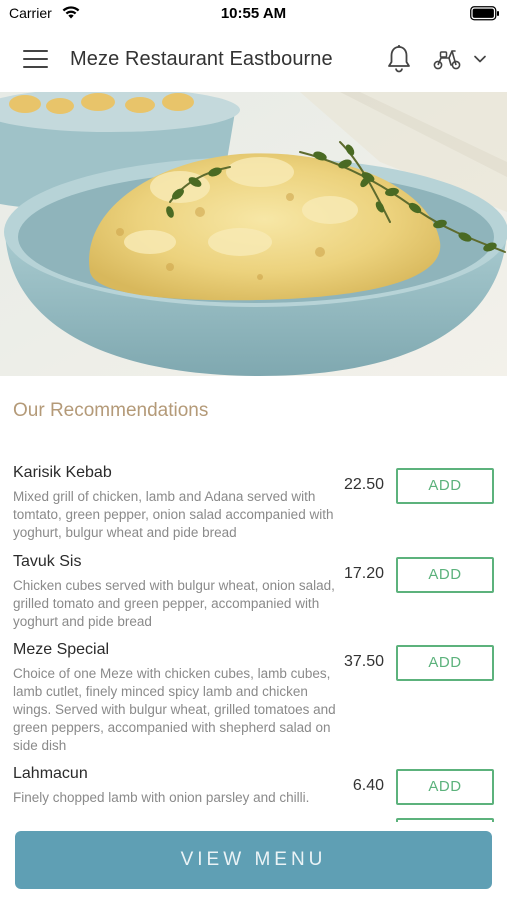 This screenshot has height=900, width=507. Describe the element at coordinates (480, 59) in the screenshot. I see `chevron-down-icon` at that location.